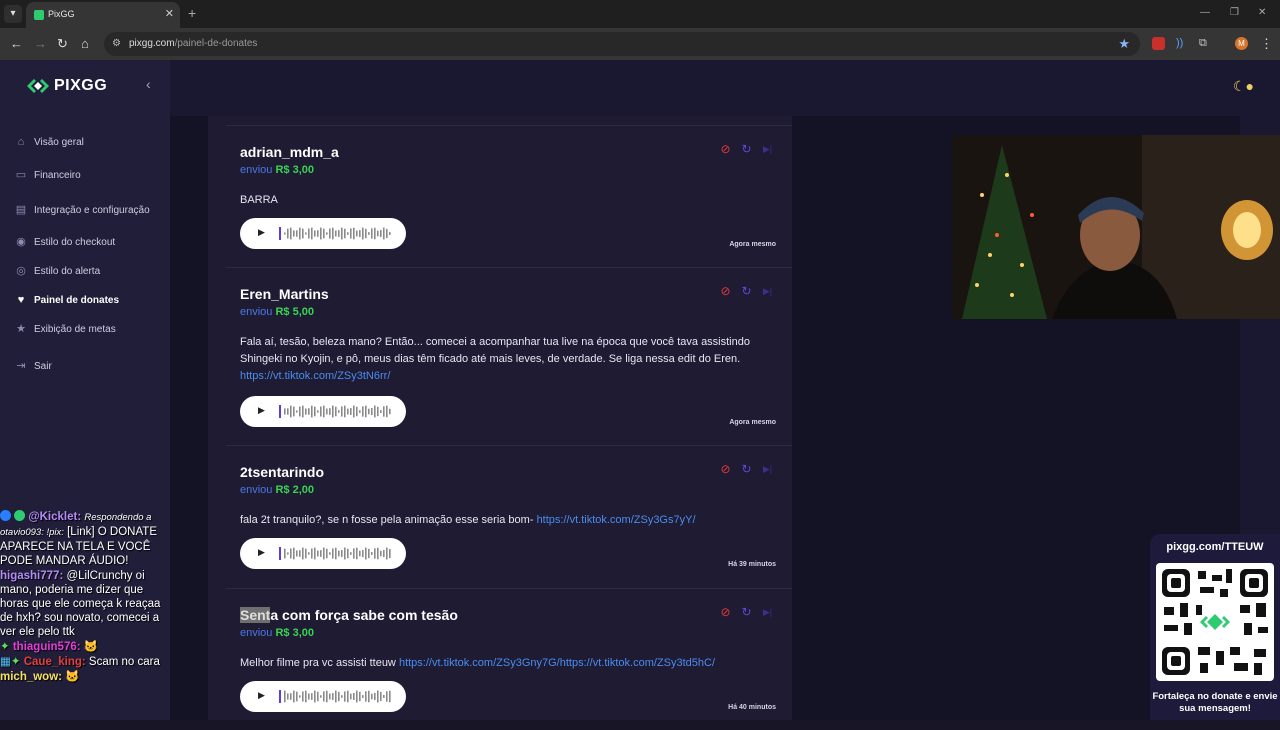  I want to click on forward-icon: →, so click(40, 43).